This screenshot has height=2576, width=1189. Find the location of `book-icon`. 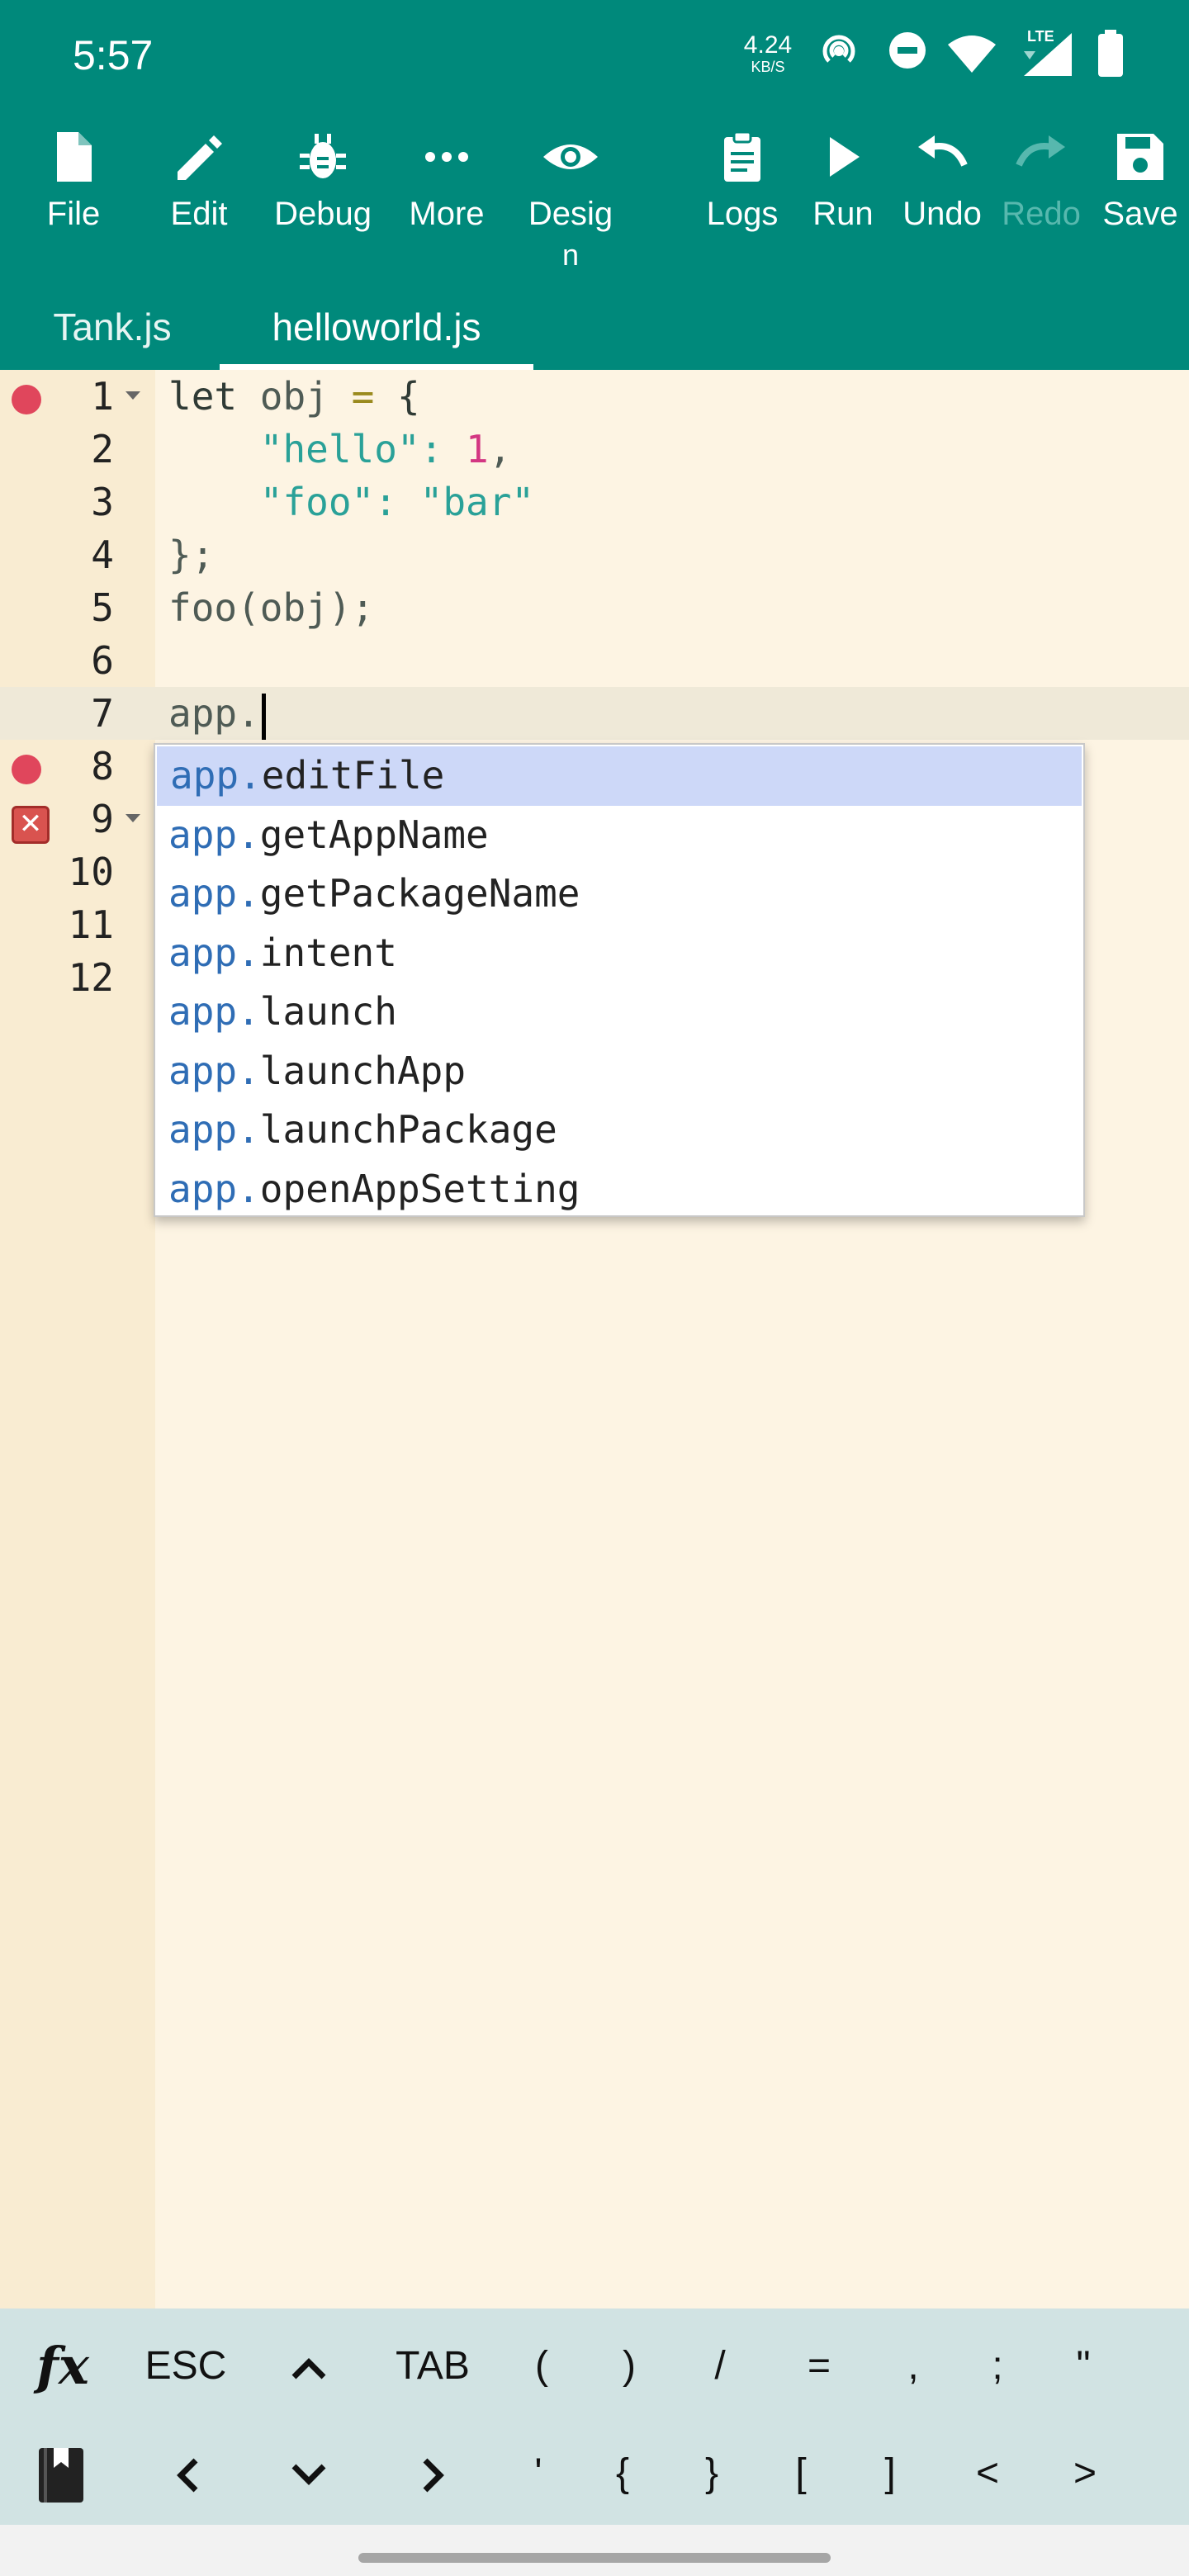

book-icon is located at coordinates (61, 2475).